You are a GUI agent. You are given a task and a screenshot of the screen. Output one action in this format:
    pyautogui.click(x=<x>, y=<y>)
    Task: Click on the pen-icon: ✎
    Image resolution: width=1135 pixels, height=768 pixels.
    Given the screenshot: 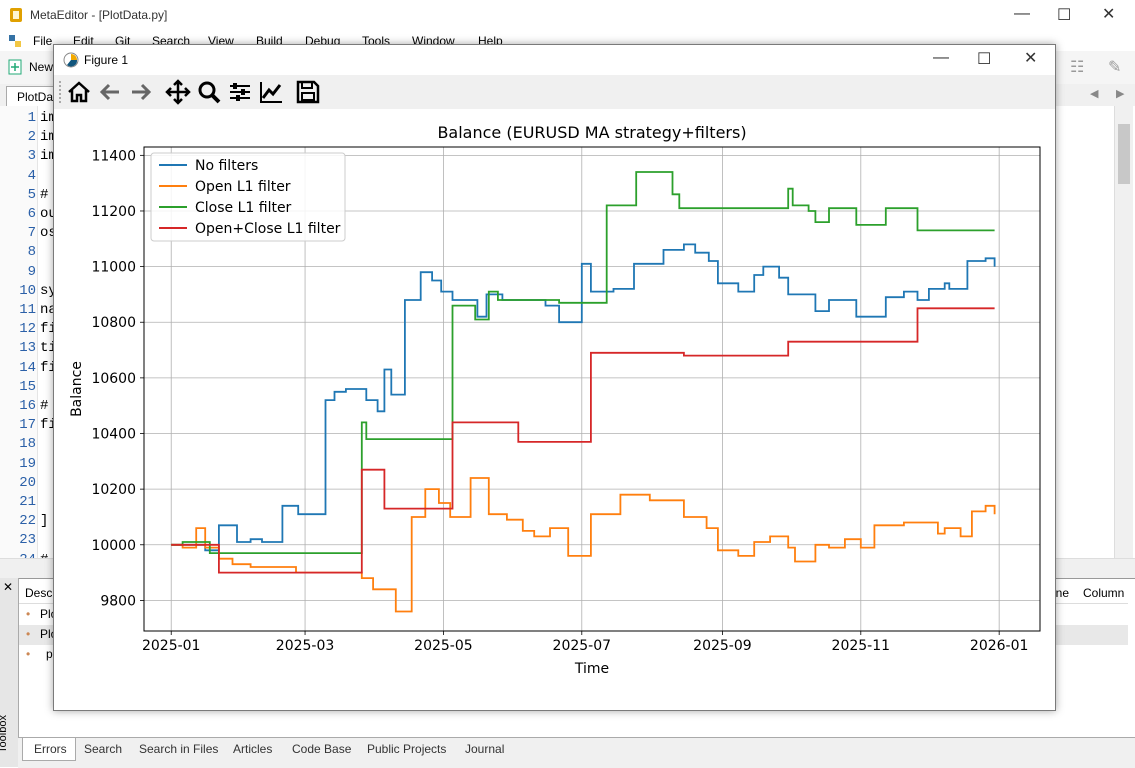 What is the action you would take?
    pyautogui.click(x=1114, y=67)
    